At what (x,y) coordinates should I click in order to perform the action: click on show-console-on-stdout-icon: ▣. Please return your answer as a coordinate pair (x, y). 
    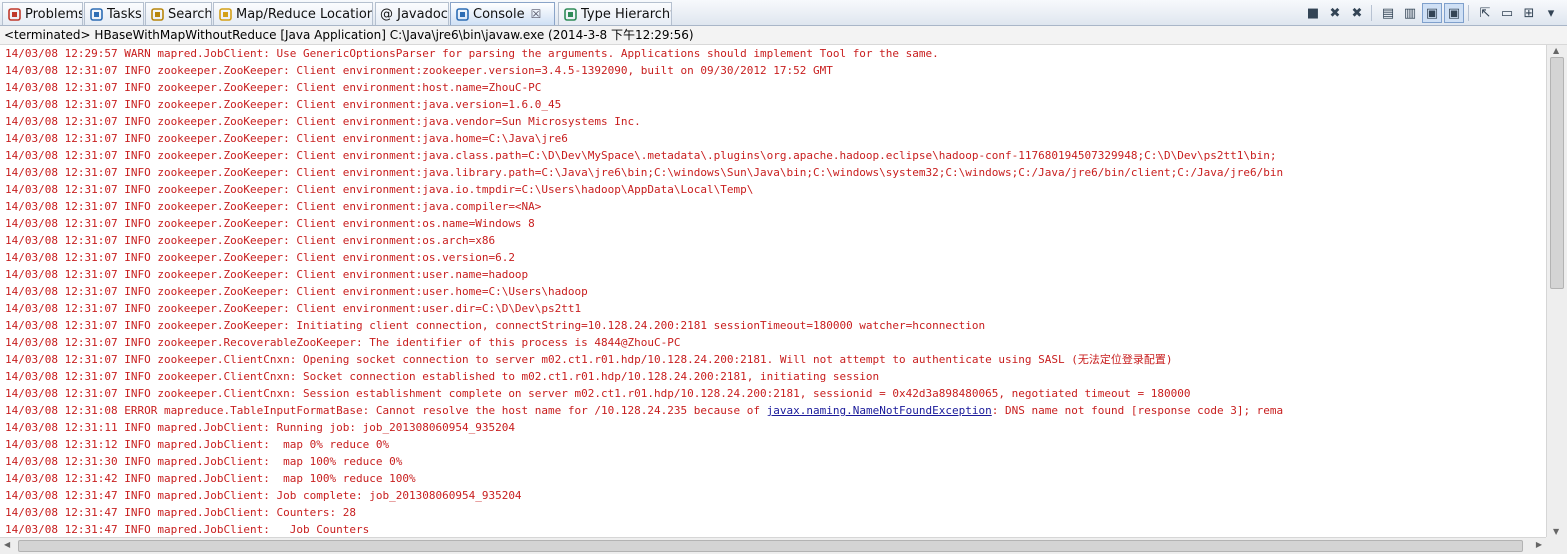
    Looking at the image, I should click on (1432, 13).